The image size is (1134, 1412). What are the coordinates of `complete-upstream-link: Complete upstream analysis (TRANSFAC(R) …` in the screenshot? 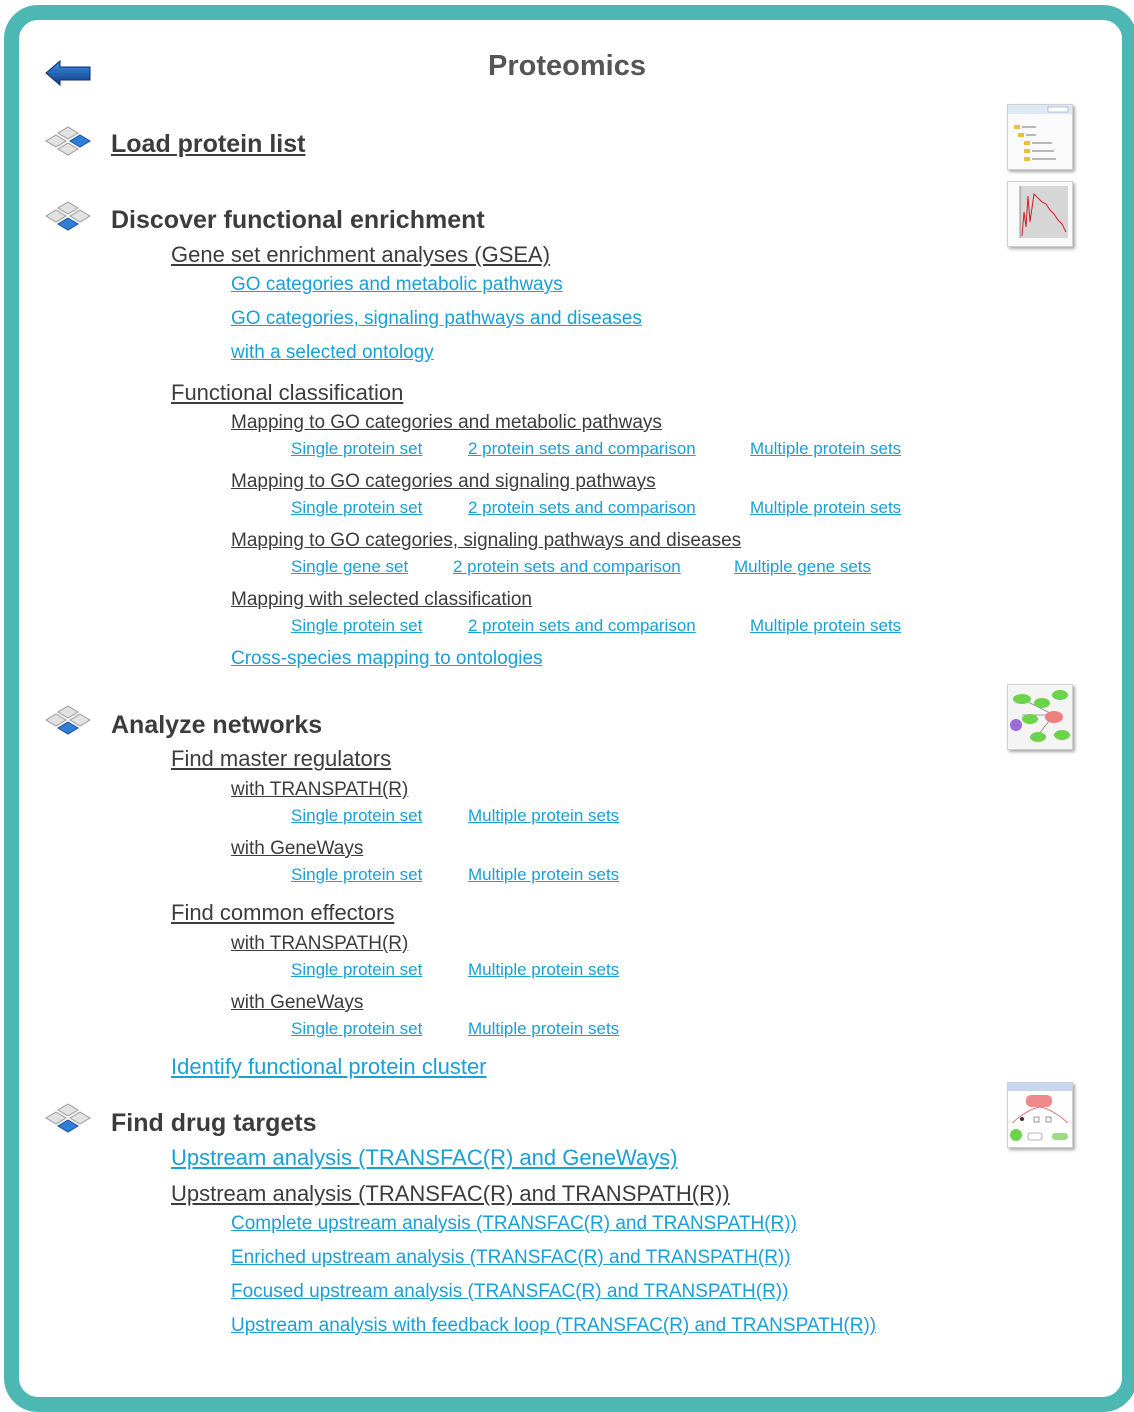 It's located at (514, 1224).